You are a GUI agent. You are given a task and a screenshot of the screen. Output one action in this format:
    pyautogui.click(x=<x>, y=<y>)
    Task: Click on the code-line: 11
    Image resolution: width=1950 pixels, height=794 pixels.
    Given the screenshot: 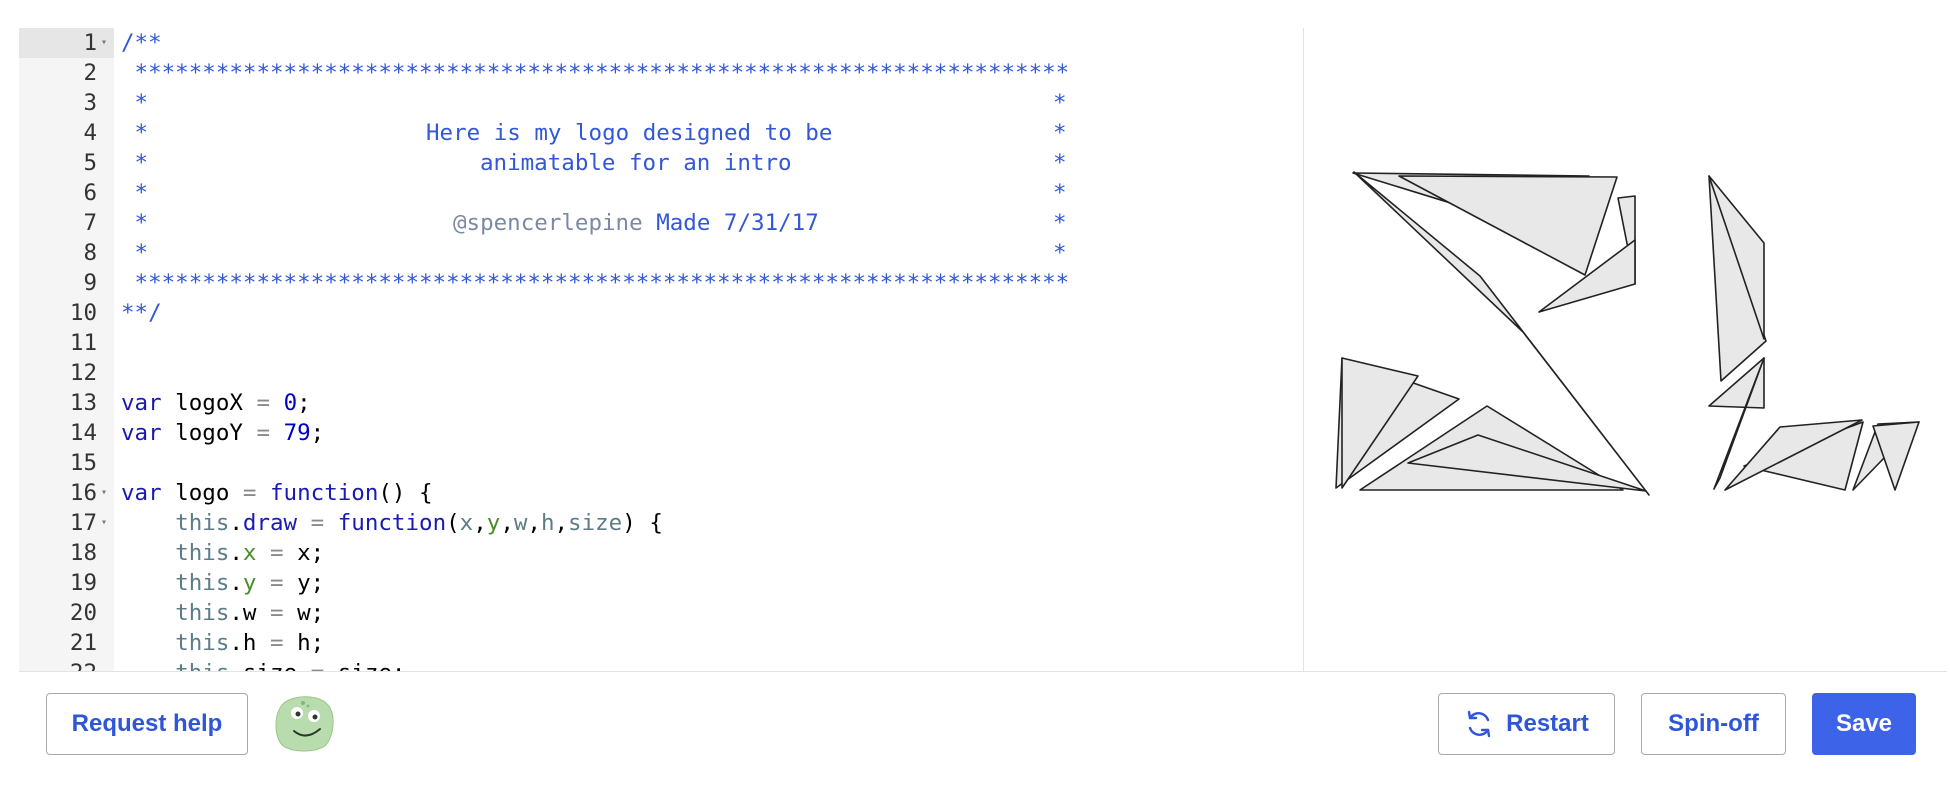 What is the action you would take?
    pyautogui.click(x=661, y=343)
    